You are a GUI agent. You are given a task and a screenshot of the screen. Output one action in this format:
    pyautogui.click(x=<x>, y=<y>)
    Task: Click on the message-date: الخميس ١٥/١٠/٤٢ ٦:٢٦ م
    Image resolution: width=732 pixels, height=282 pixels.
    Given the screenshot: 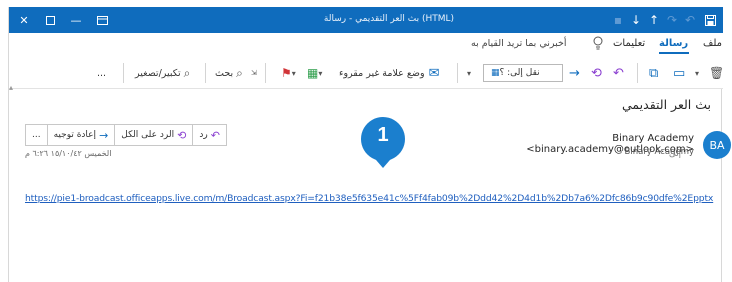 What is the action you would take?
    pyautogui.click(x=68, y=153)
    